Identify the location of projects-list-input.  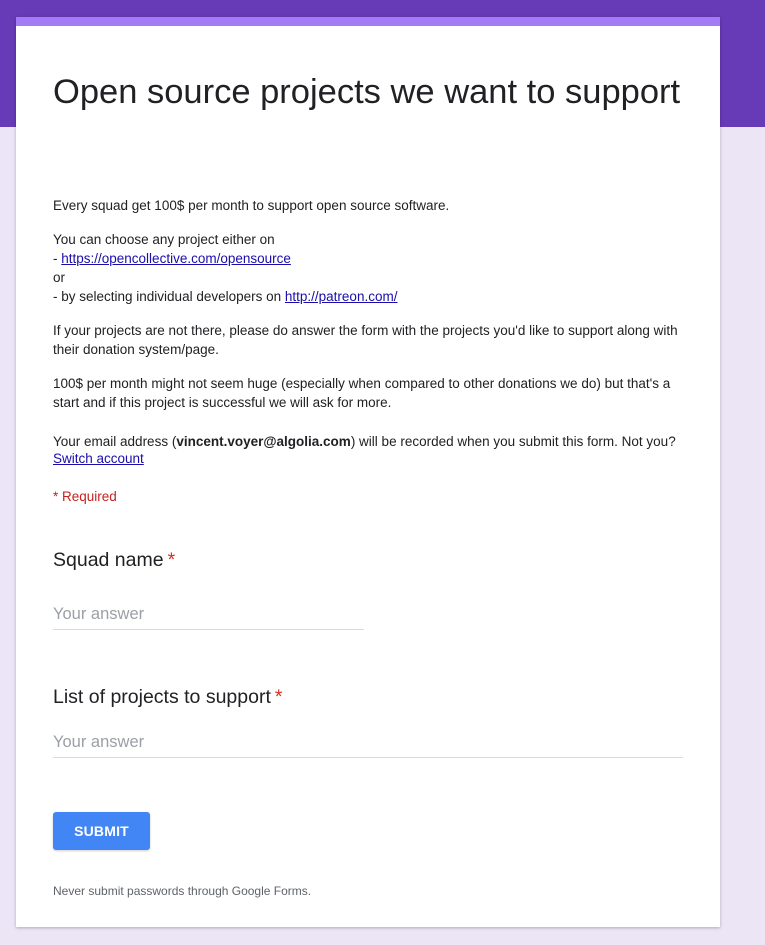
(368, 744).